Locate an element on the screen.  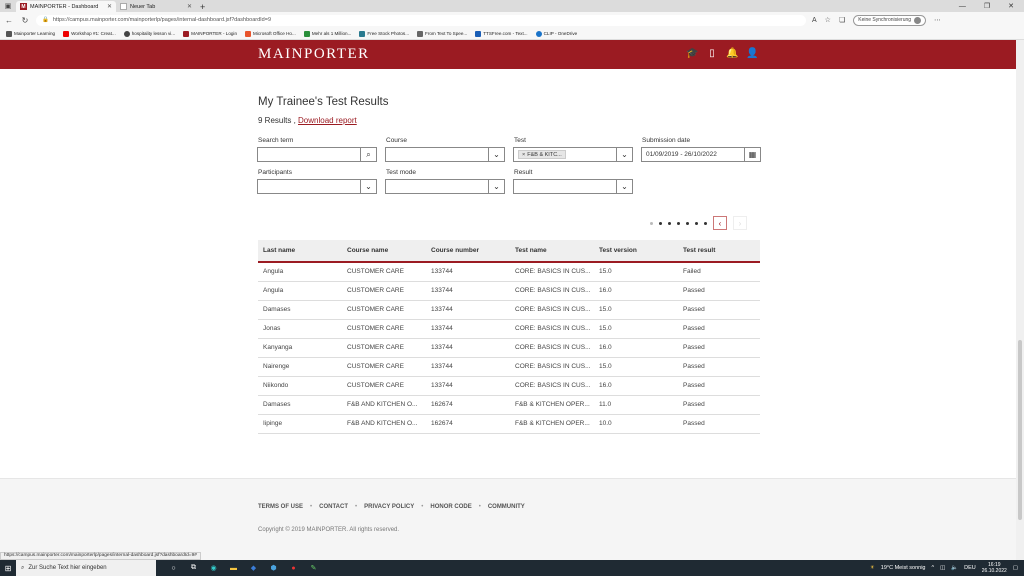
community-link: COMMUNITY is located at coordinates (506, 507).